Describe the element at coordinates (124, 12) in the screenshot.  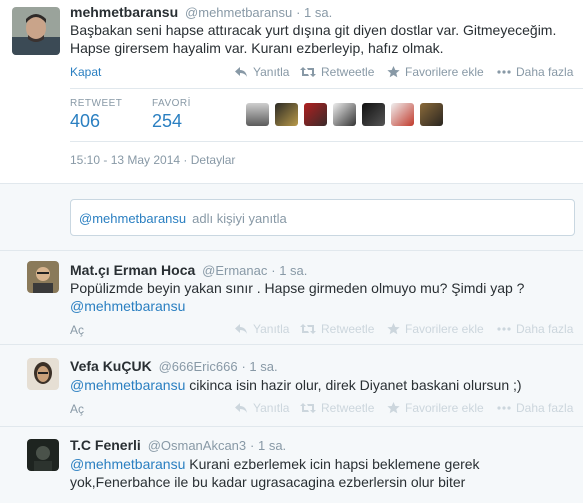
I see `author-name: mehmetbaransu` at that location.